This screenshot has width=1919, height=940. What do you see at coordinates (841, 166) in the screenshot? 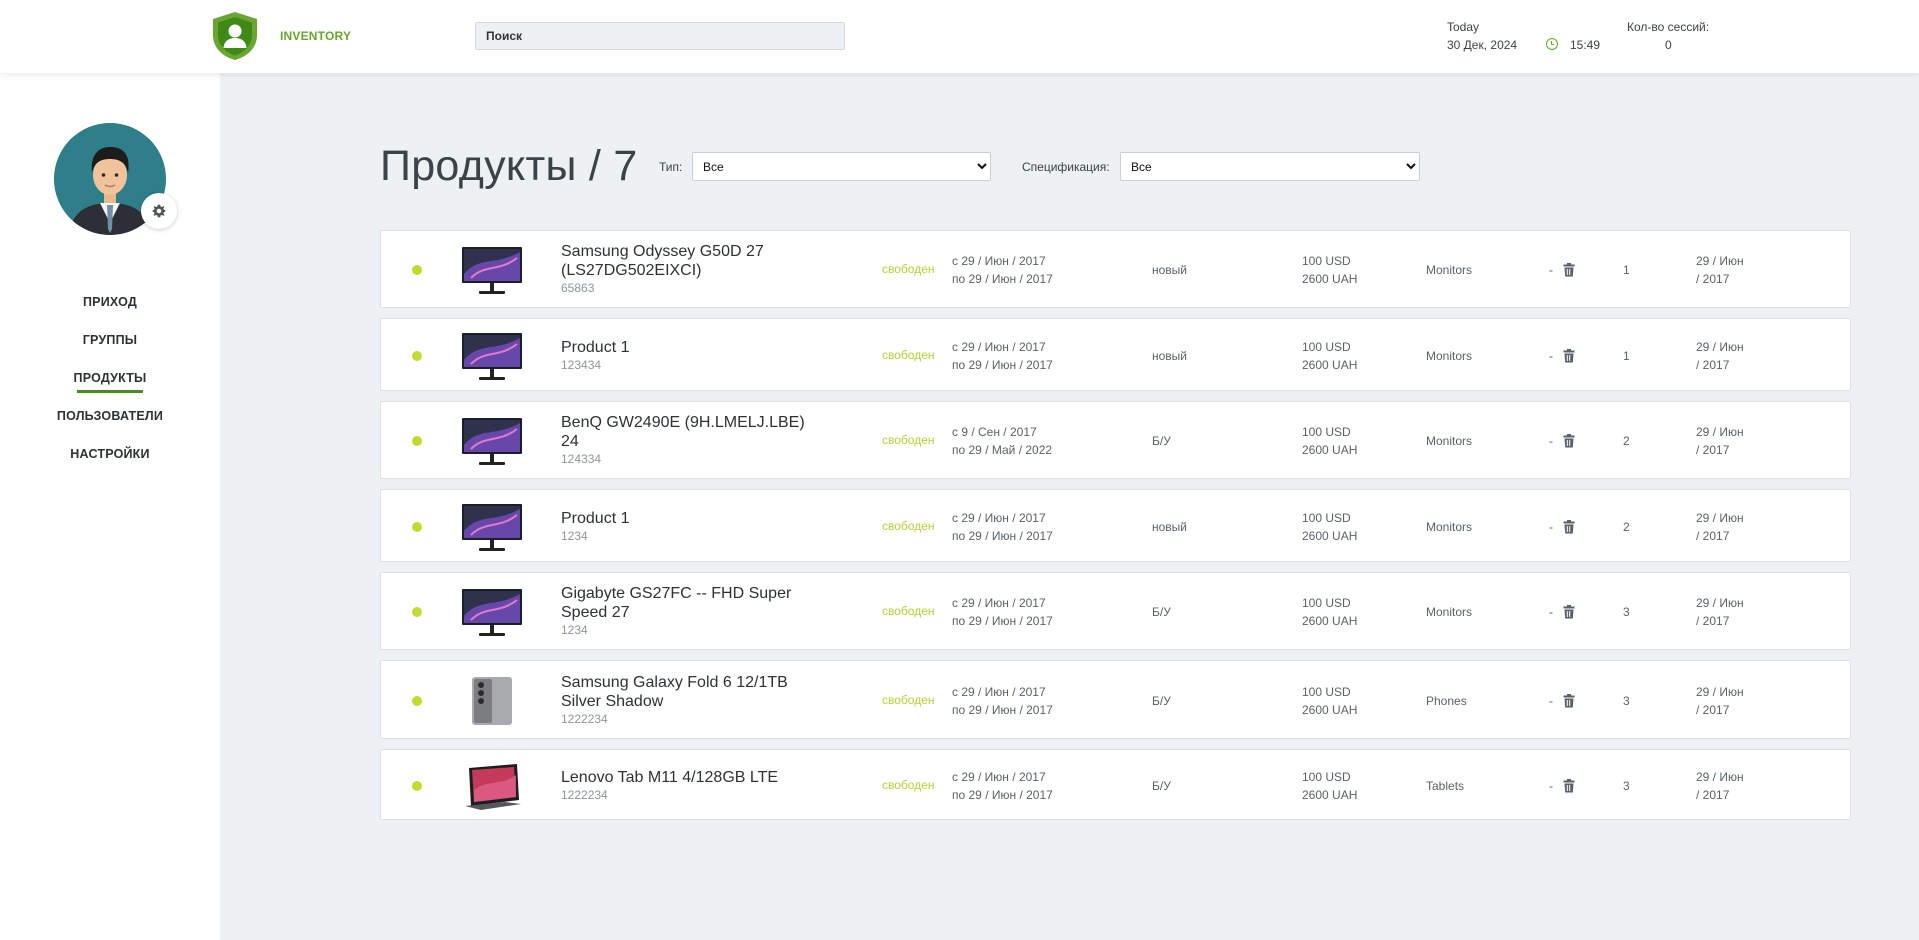
I see `type-filter-select: Все` at bounding box center [841, 166].